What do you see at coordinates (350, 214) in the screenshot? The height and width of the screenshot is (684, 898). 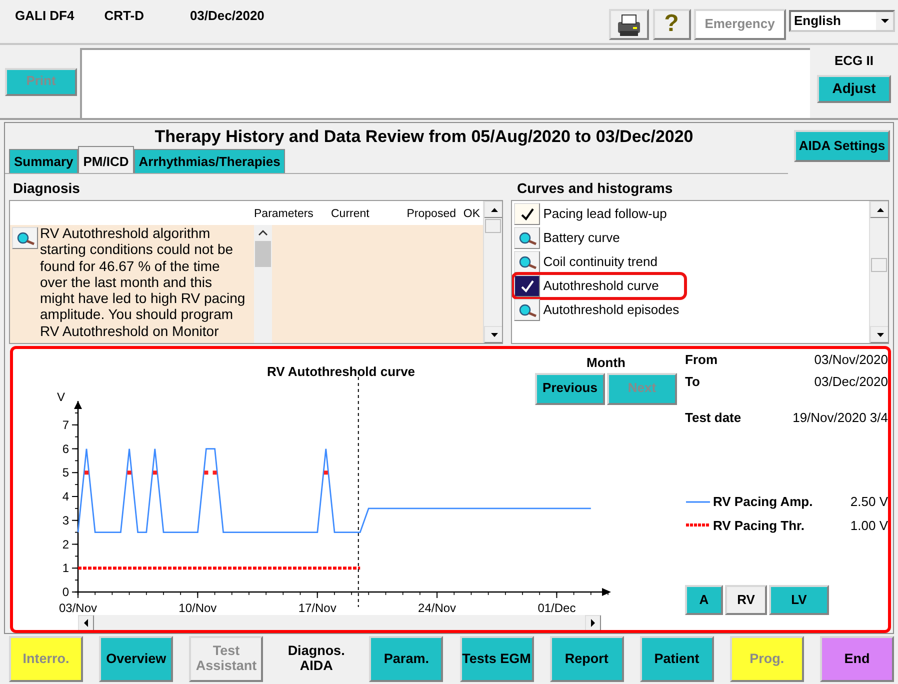 I see `column-header: Current` at bounding box center [350, 214].